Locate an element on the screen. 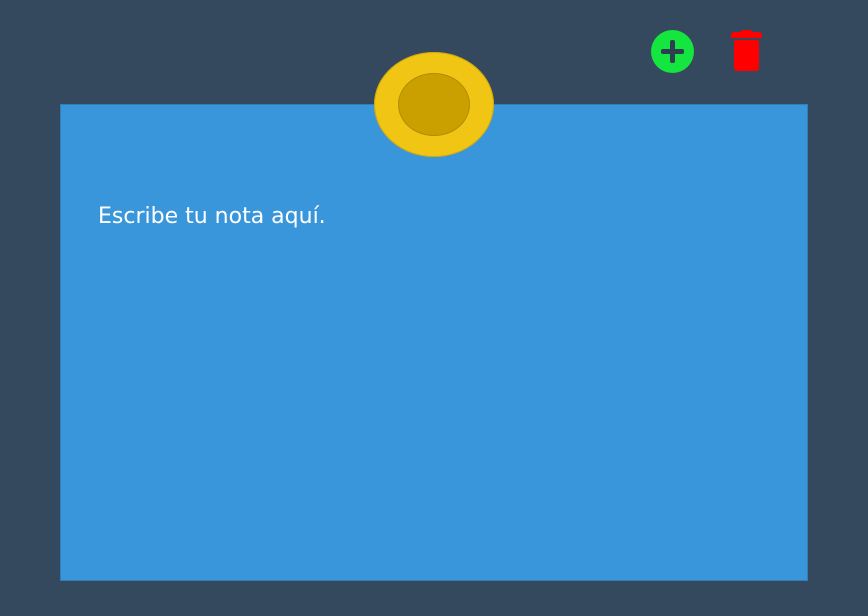 This screenshot has width=868, height=616. trash-icon-lid is located at coordinates (746, 35).